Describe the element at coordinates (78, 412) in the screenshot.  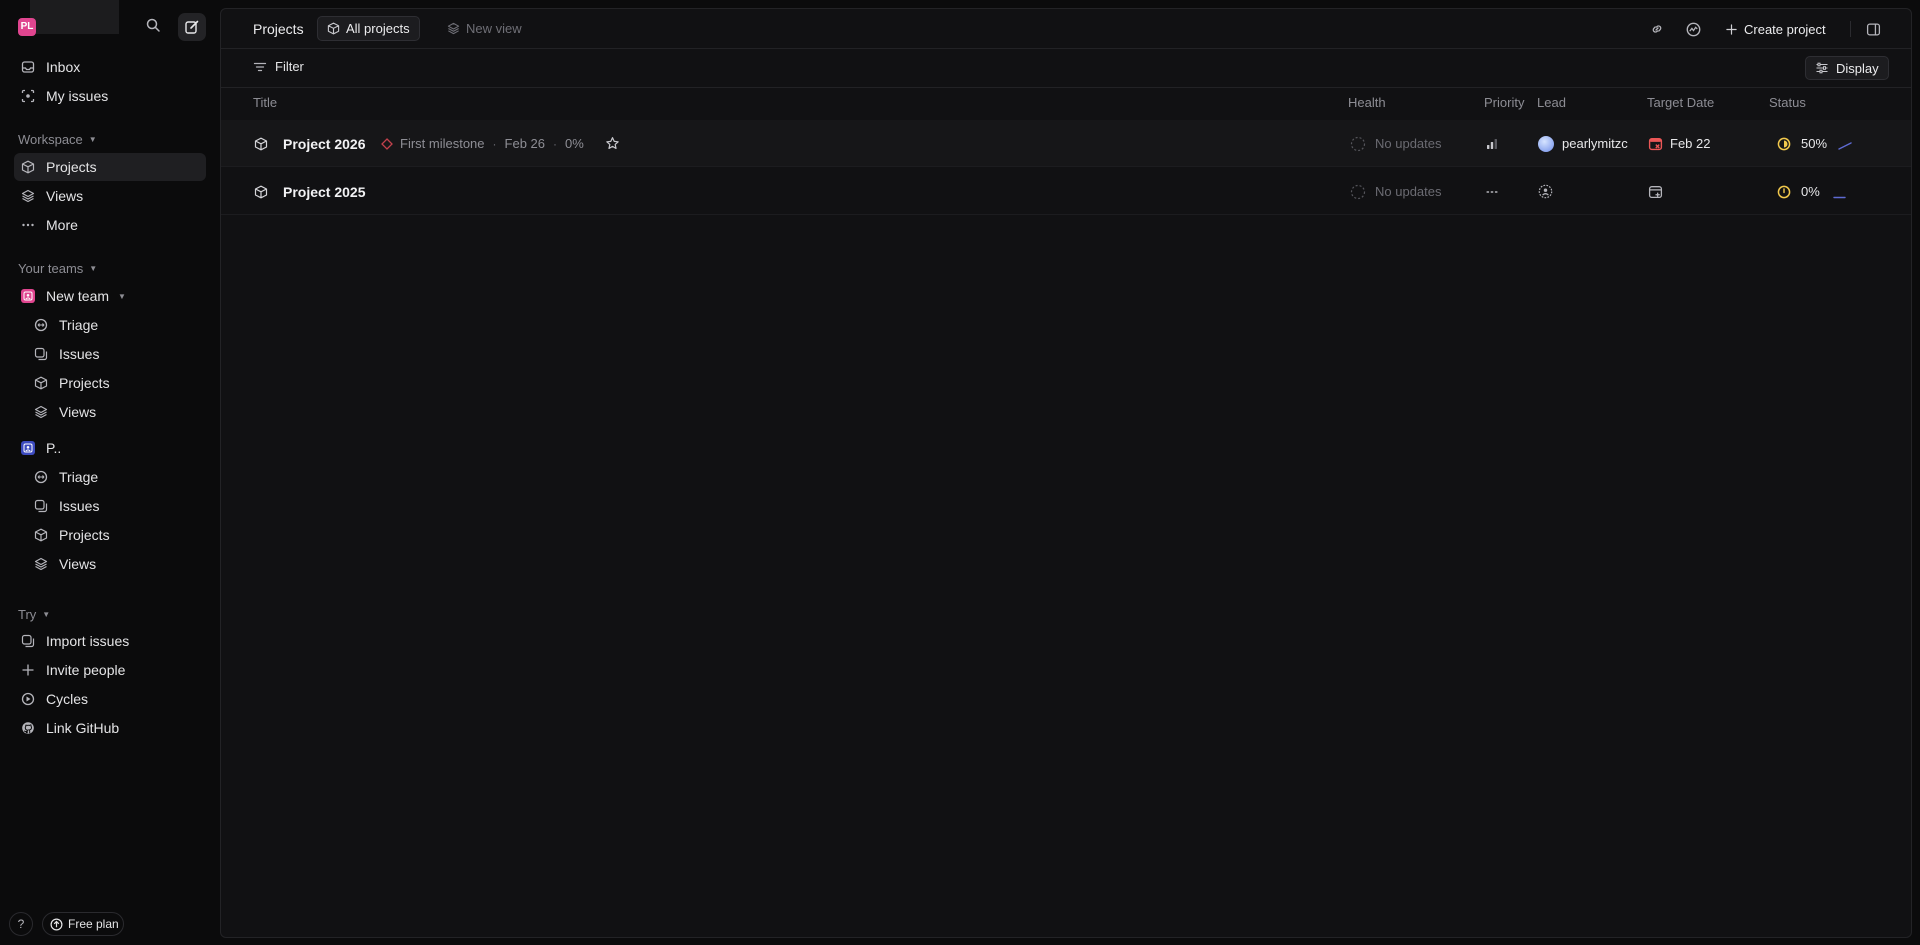
I see `sidebar-item-label: Views` at that location.